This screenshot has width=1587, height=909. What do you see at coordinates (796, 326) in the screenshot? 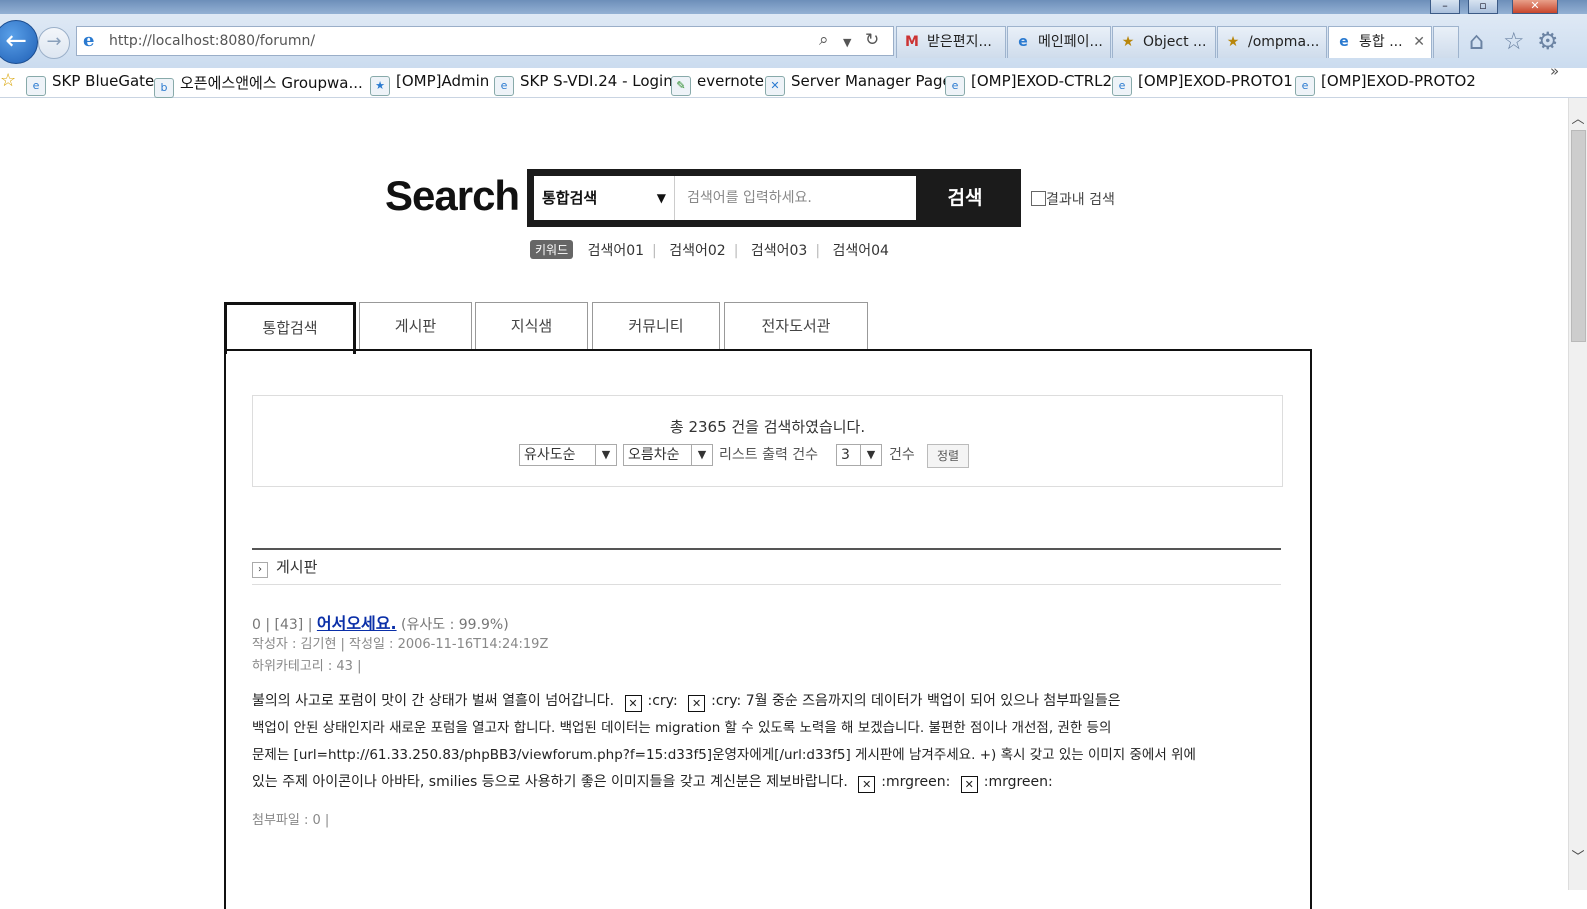
I see `tab-e-library: 전자도서관` at bounding box center [796, 326].